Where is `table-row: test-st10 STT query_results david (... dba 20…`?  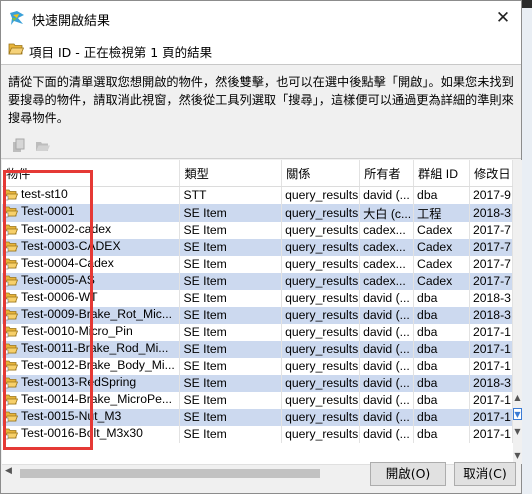 table-row: test-st10 STT query_results david (... dba 20… is located at coordinates (257, 195).